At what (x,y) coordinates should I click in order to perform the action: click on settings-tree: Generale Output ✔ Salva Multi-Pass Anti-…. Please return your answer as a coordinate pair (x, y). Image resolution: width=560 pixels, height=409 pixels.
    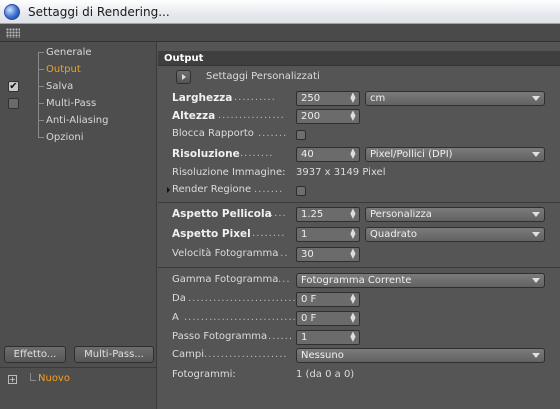
    Looking at the image, I should click on (78, 95).